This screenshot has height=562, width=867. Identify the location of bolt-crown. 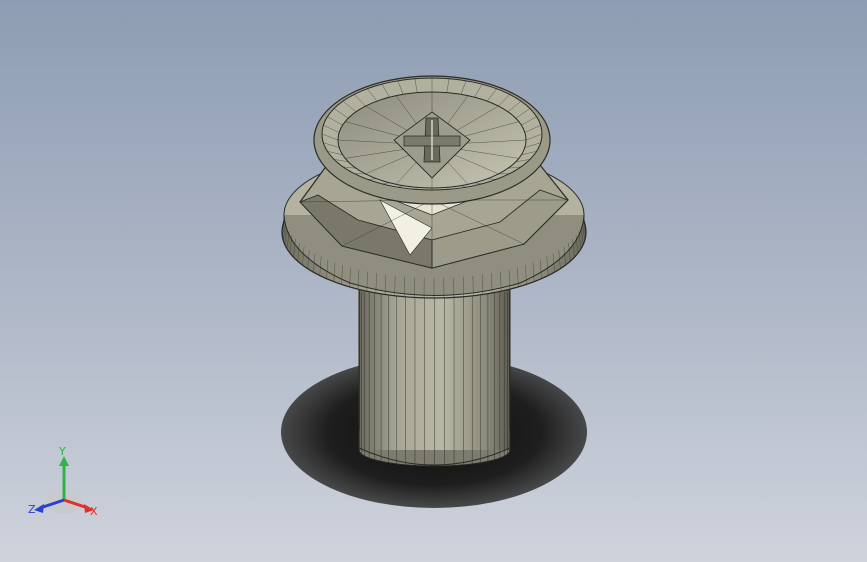
(432, 140).